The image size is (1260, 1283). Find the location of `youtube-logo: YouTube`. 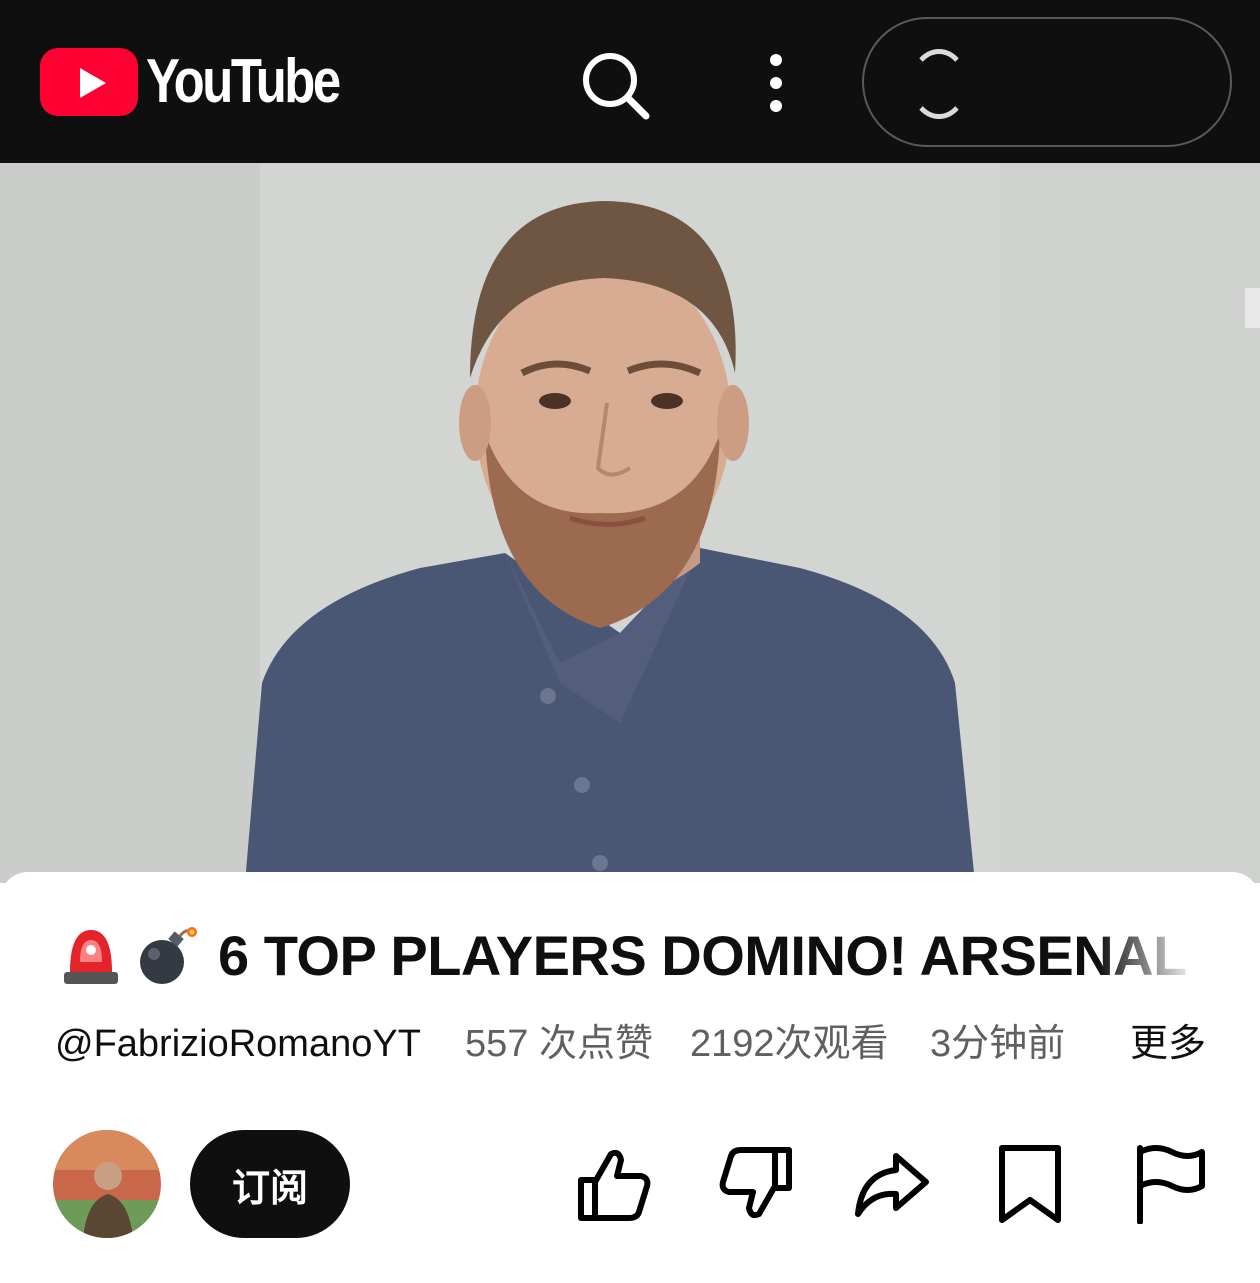

youtube-logo: YouTube is located at coordinates (210, 82).